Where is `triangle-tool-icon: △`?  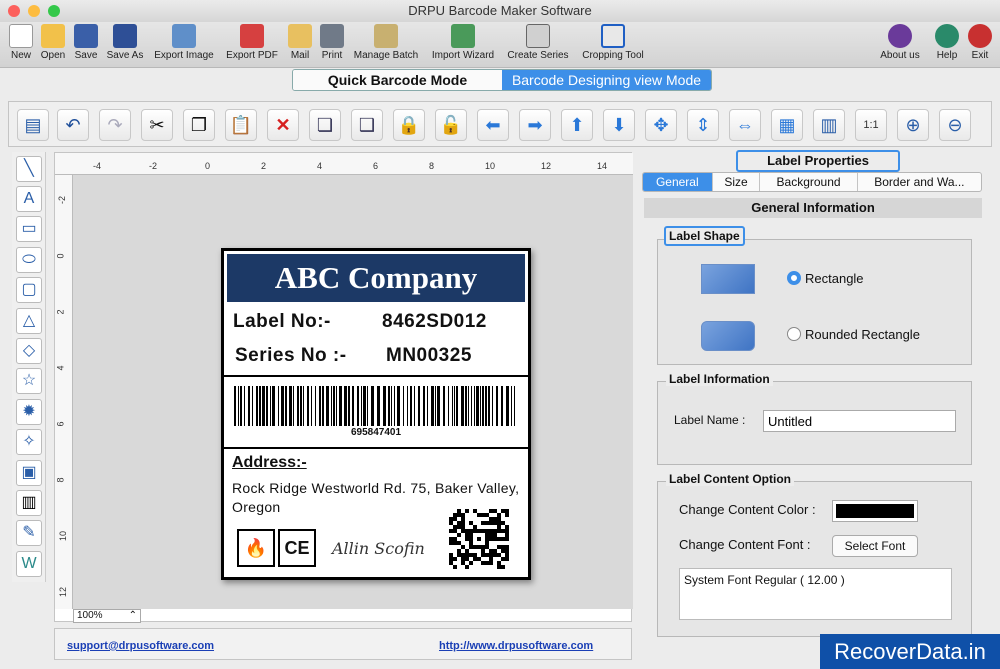
triangle-tool-icon: △ is located at coordinates (29, 321).